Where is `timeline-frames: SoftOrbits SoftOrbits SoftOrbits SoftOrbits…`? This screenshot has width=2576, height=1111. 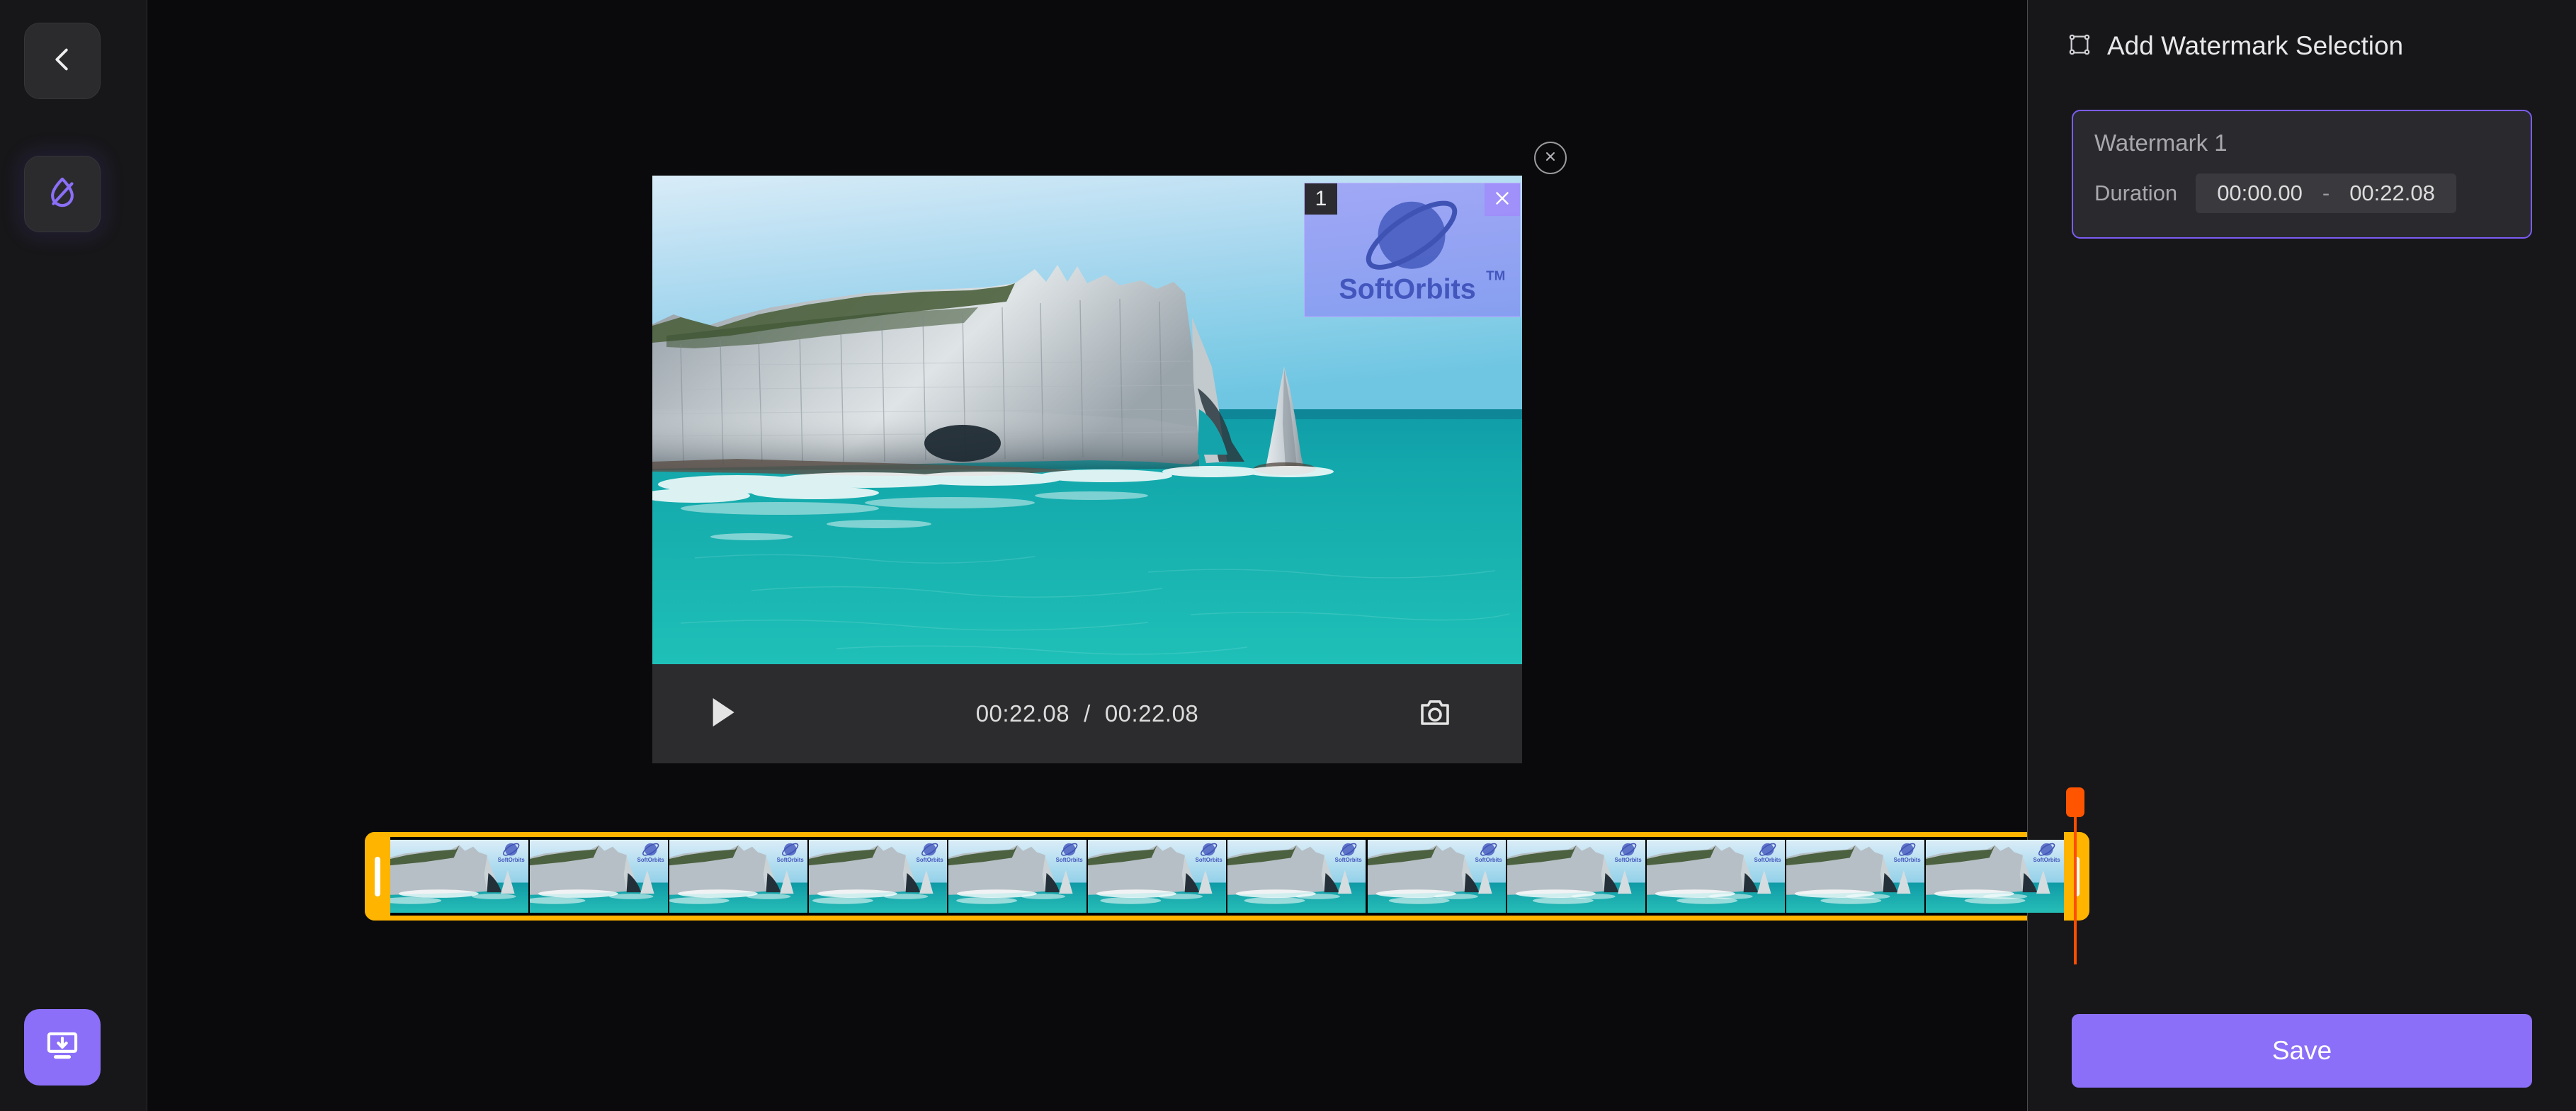 timeline-frames: SoftOrbits SoftOrbits SoftOrbits SoftOrbits… is located at coordinates (1227, 876).